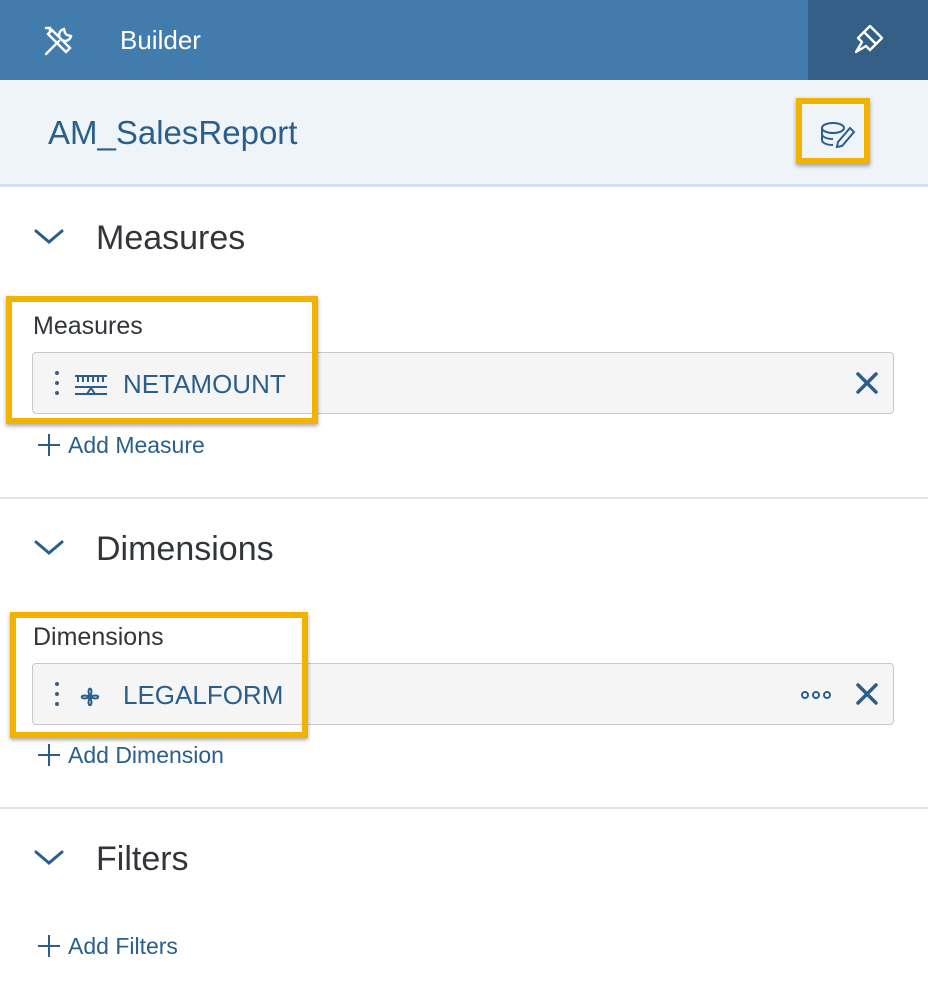 The image size is (928, 998). I want to click on add-dimension-link: Add Dimension, so click(131, 755).